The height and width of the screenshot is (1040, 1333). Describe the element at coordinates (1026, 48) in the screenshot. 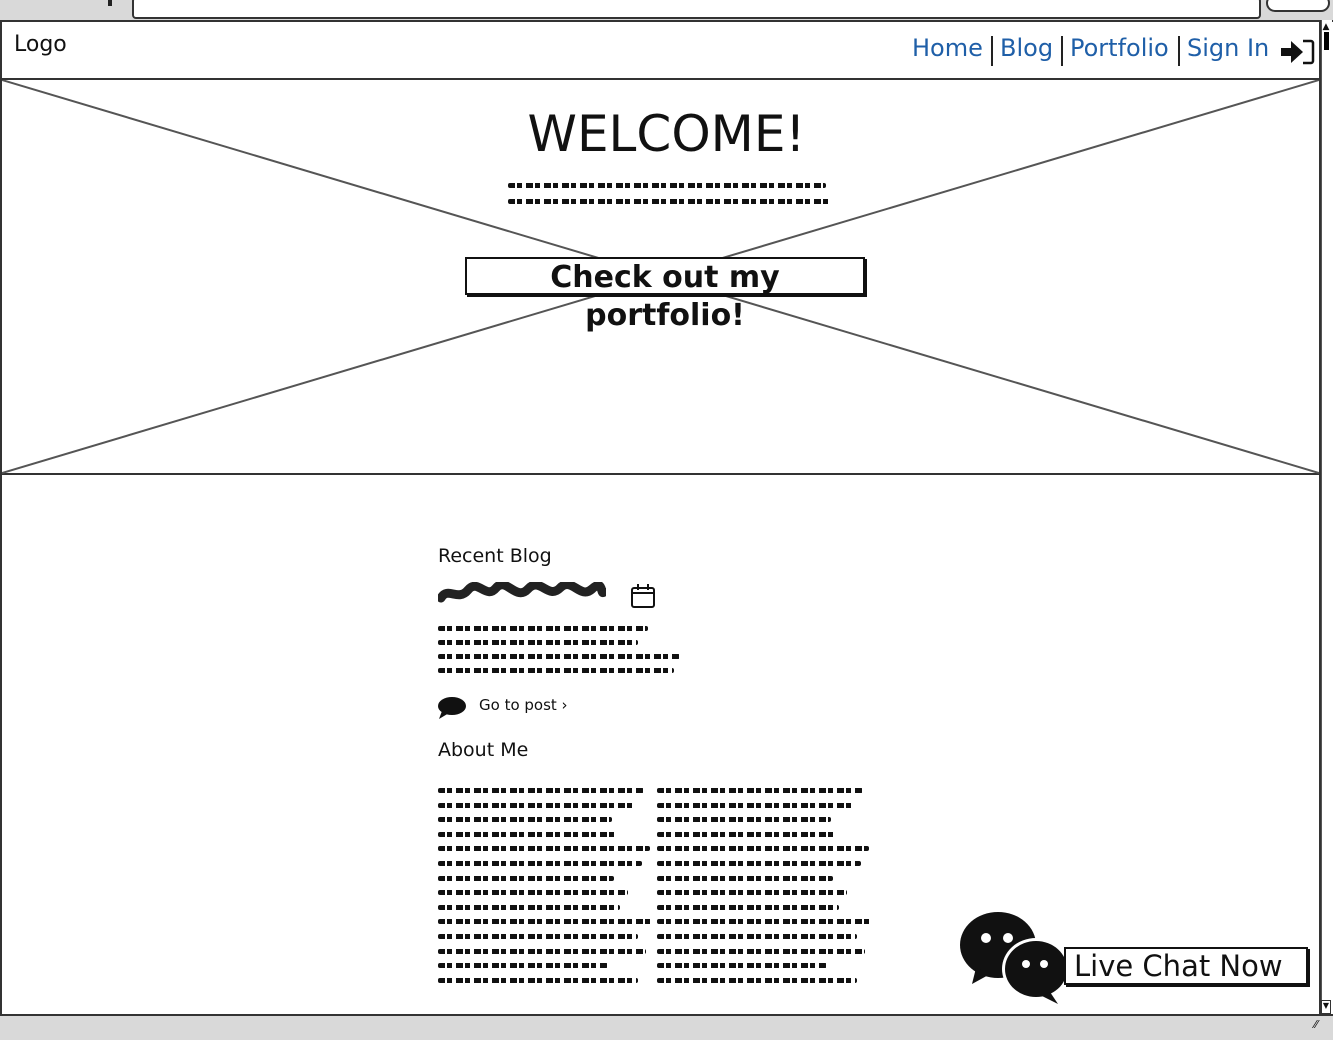

I see `nav-blog-link: Blog` at that location.